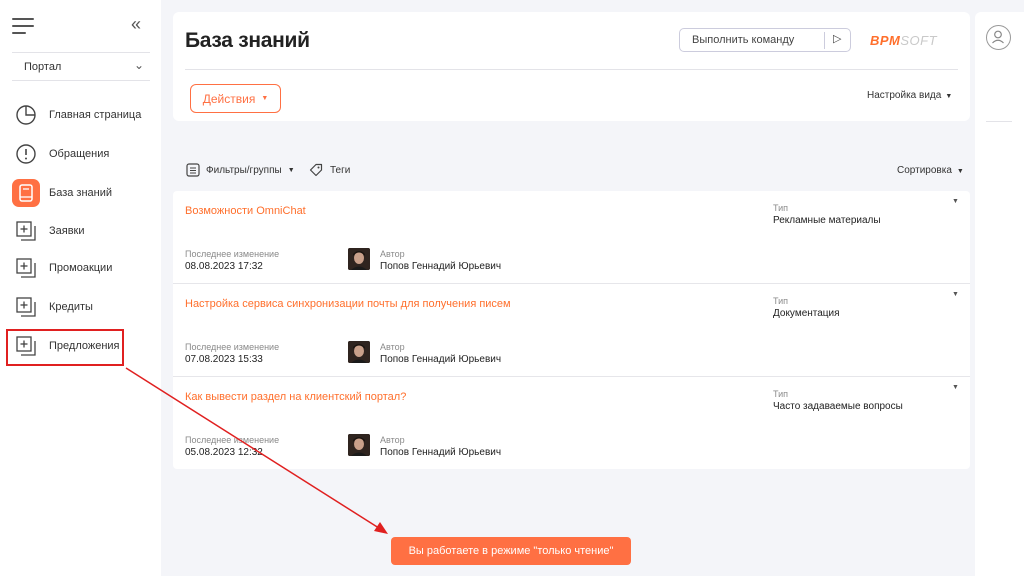 Image resolution: width=1024 pixels, height=576 pixels. What do you see at coordinates (924, 170) in the screenshot?
I see `sort-label: Сортировка` at bounding box center [924, 170].